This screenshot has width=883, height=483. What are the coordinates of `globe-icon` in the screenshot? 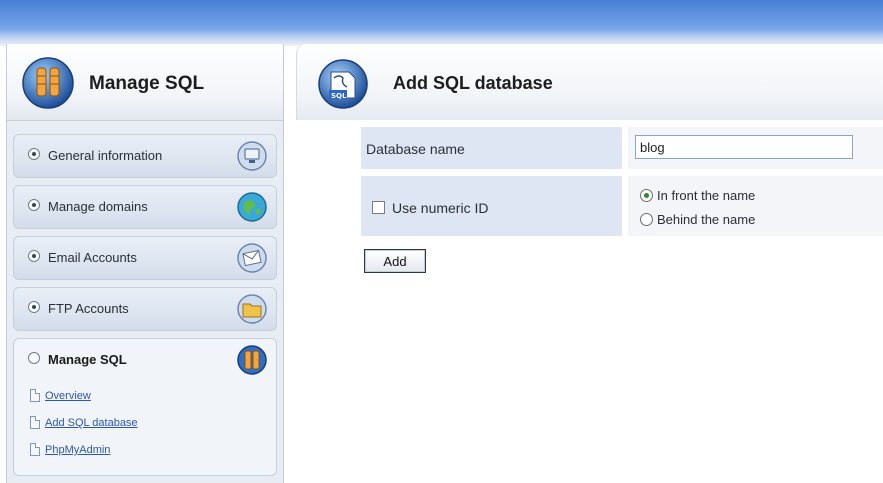 It's located at (252, 209).